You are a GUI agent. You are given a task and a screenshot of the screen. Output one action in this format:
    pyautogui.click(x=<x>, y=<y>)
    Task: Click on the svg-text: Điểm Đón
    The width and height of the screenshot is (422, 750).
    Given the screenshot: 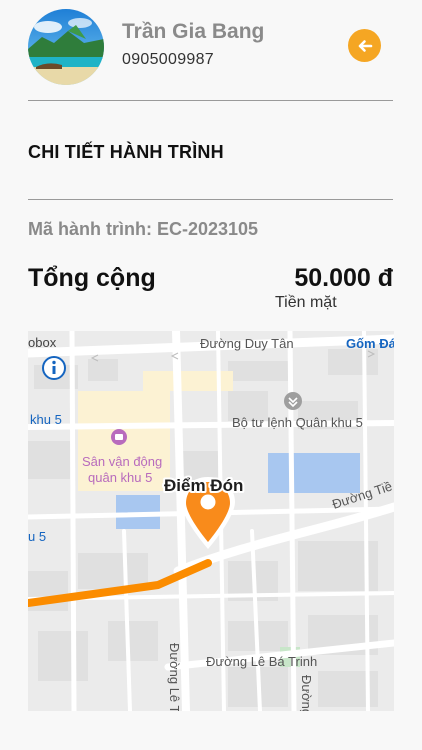 What is the action you would take?
    pyautogui.click(x=203, y=485)
    